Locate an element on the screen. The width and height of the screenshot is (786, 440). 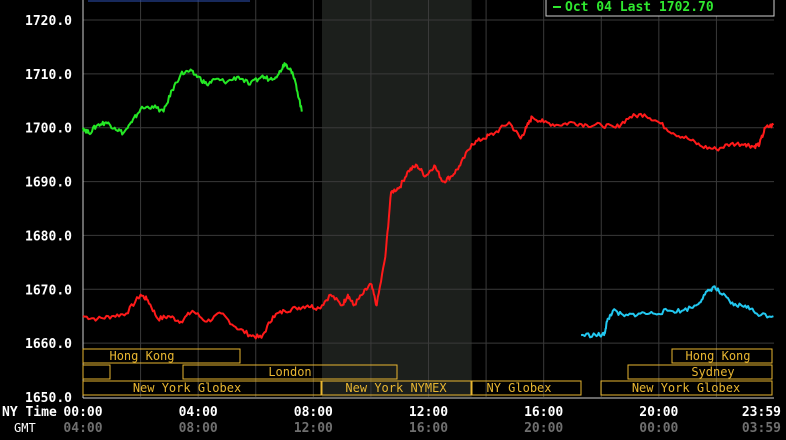
x-tick-label-gmt: 20:00 is located at coordinates (543, 428).